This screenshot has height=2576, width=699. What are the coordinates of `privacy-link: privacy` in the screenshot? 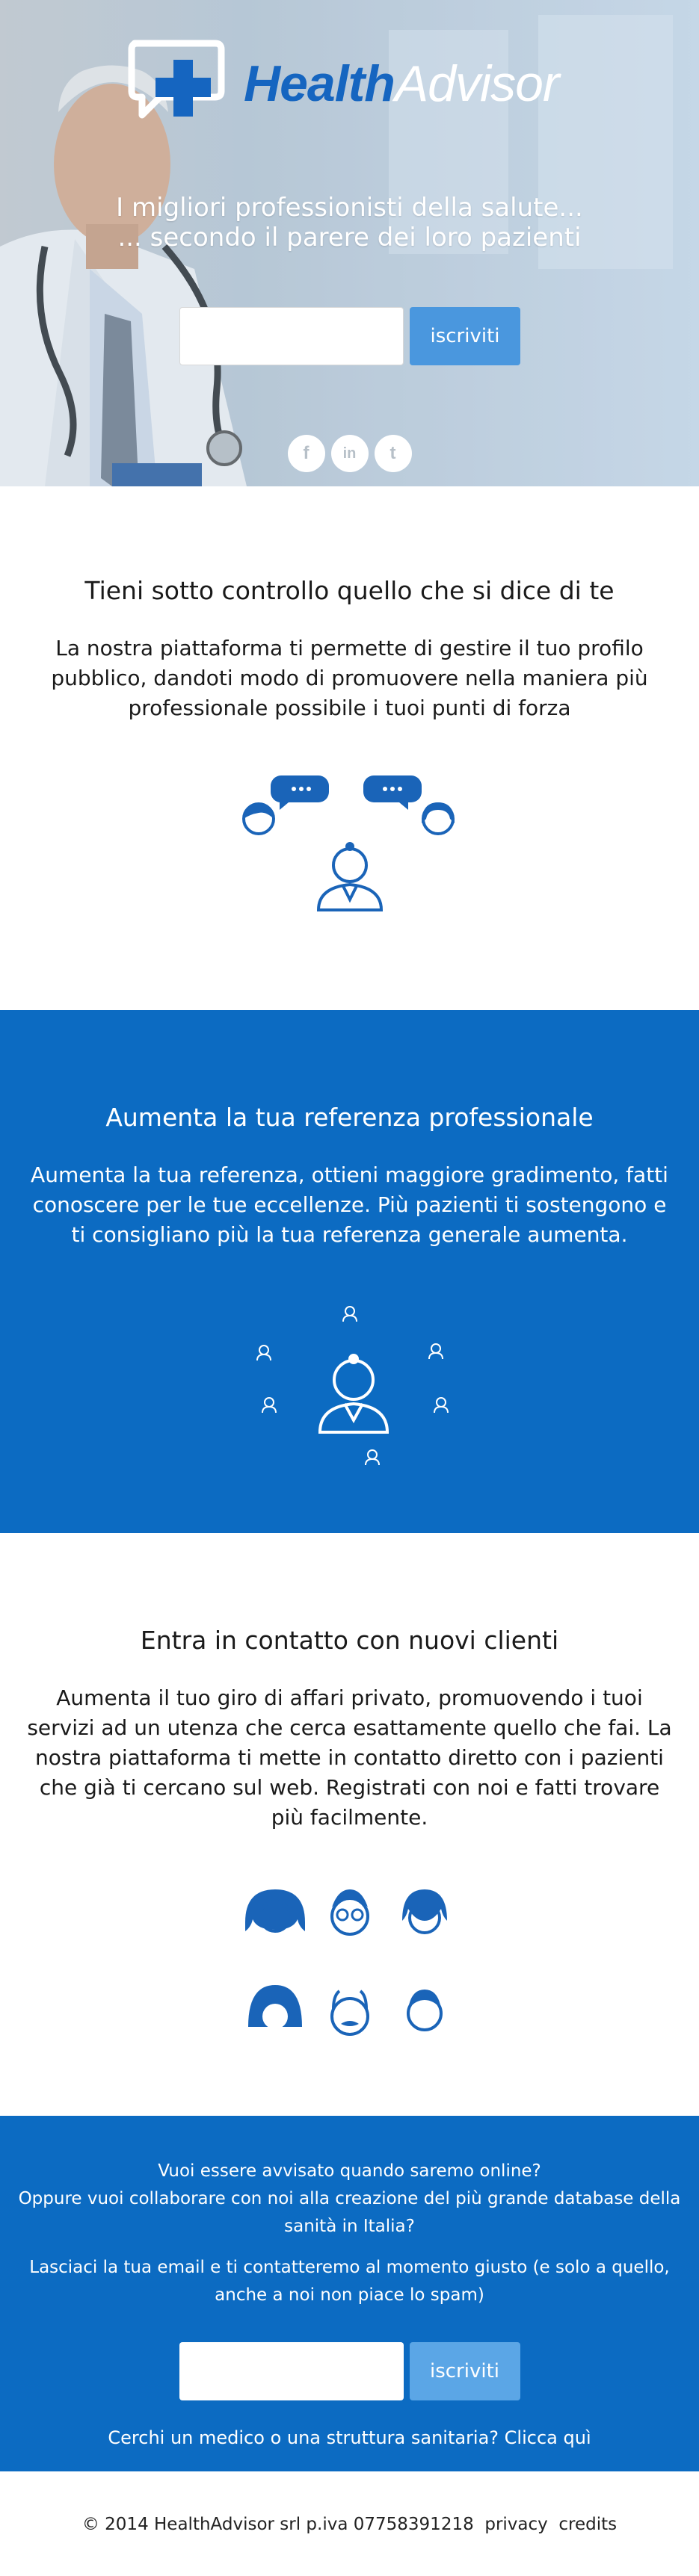 It's located at (515, 2524).